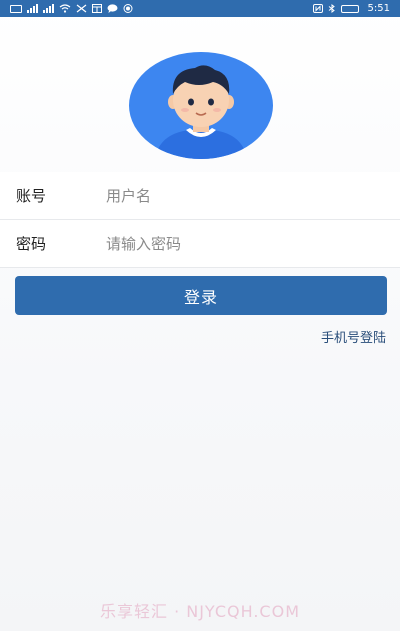 The image size is (400, 631). What do you see at coordinates (32, 8) in the screenshot?
I see `signal-icon` at bounding box center [32, 8].